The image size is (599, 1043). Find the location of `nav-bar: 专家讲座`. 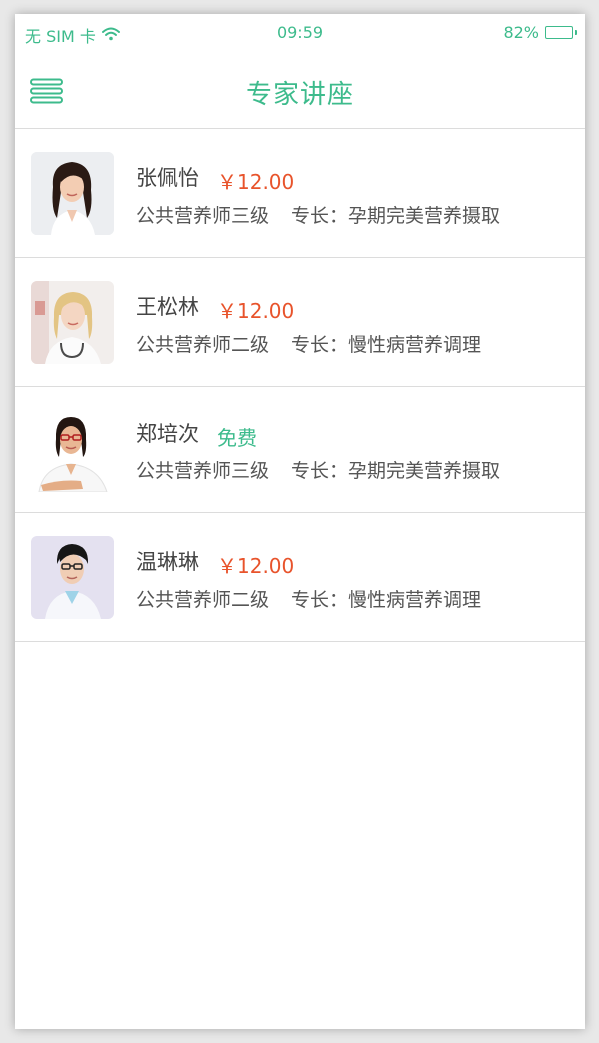

nav-bar: 专家讲座 is located at coordinates (300, 90).